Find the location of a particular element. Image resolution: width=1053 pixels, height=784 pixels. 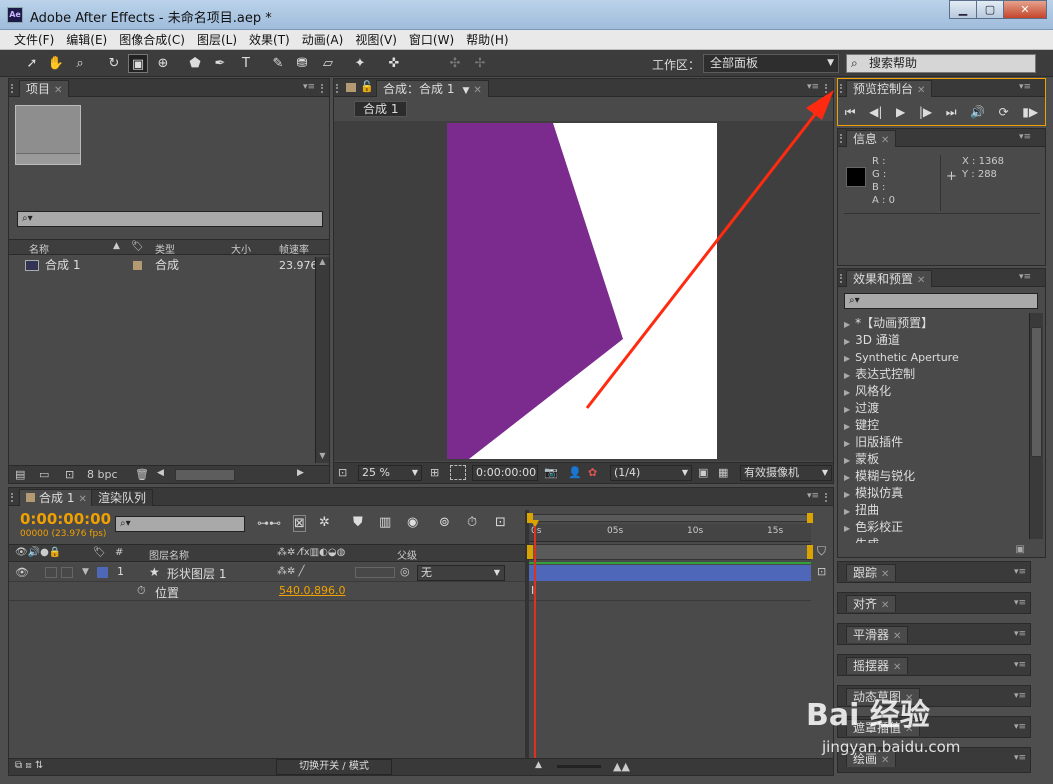

zoom-tool-icon: ⌕ is located at coordinates (80, 63).